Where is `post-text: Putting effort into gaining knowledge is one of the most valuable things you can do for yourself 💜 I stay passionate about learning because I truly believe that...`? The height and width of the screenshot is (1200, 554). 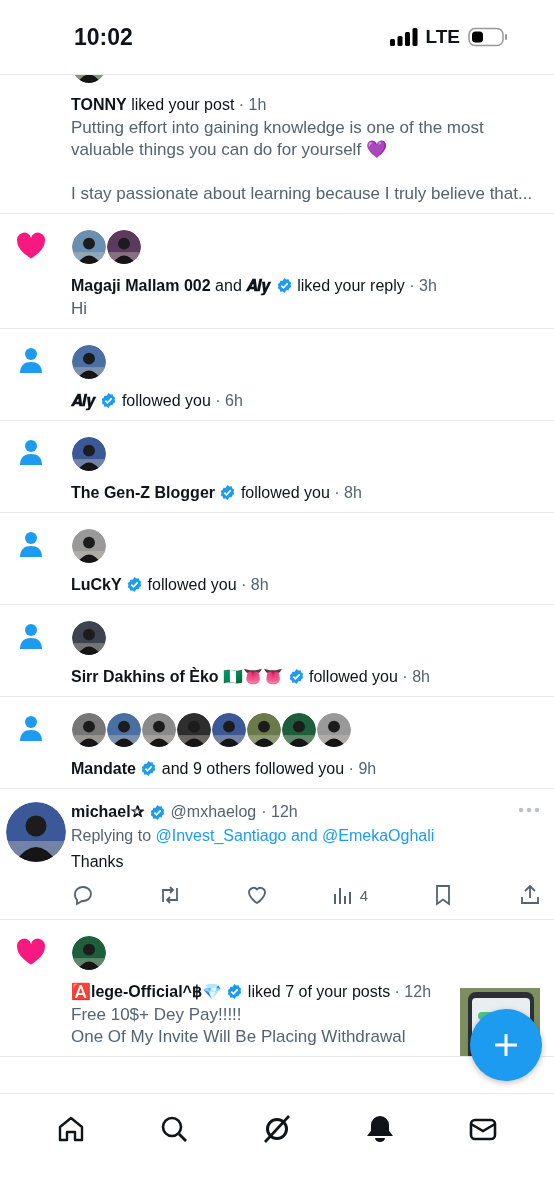 post-text: Putting effort into gaining knowledge is one of the most valuable things you can do for yourself 💜 I stay passionate about learning because I truly believe that... is located at coordinates (302, 161).